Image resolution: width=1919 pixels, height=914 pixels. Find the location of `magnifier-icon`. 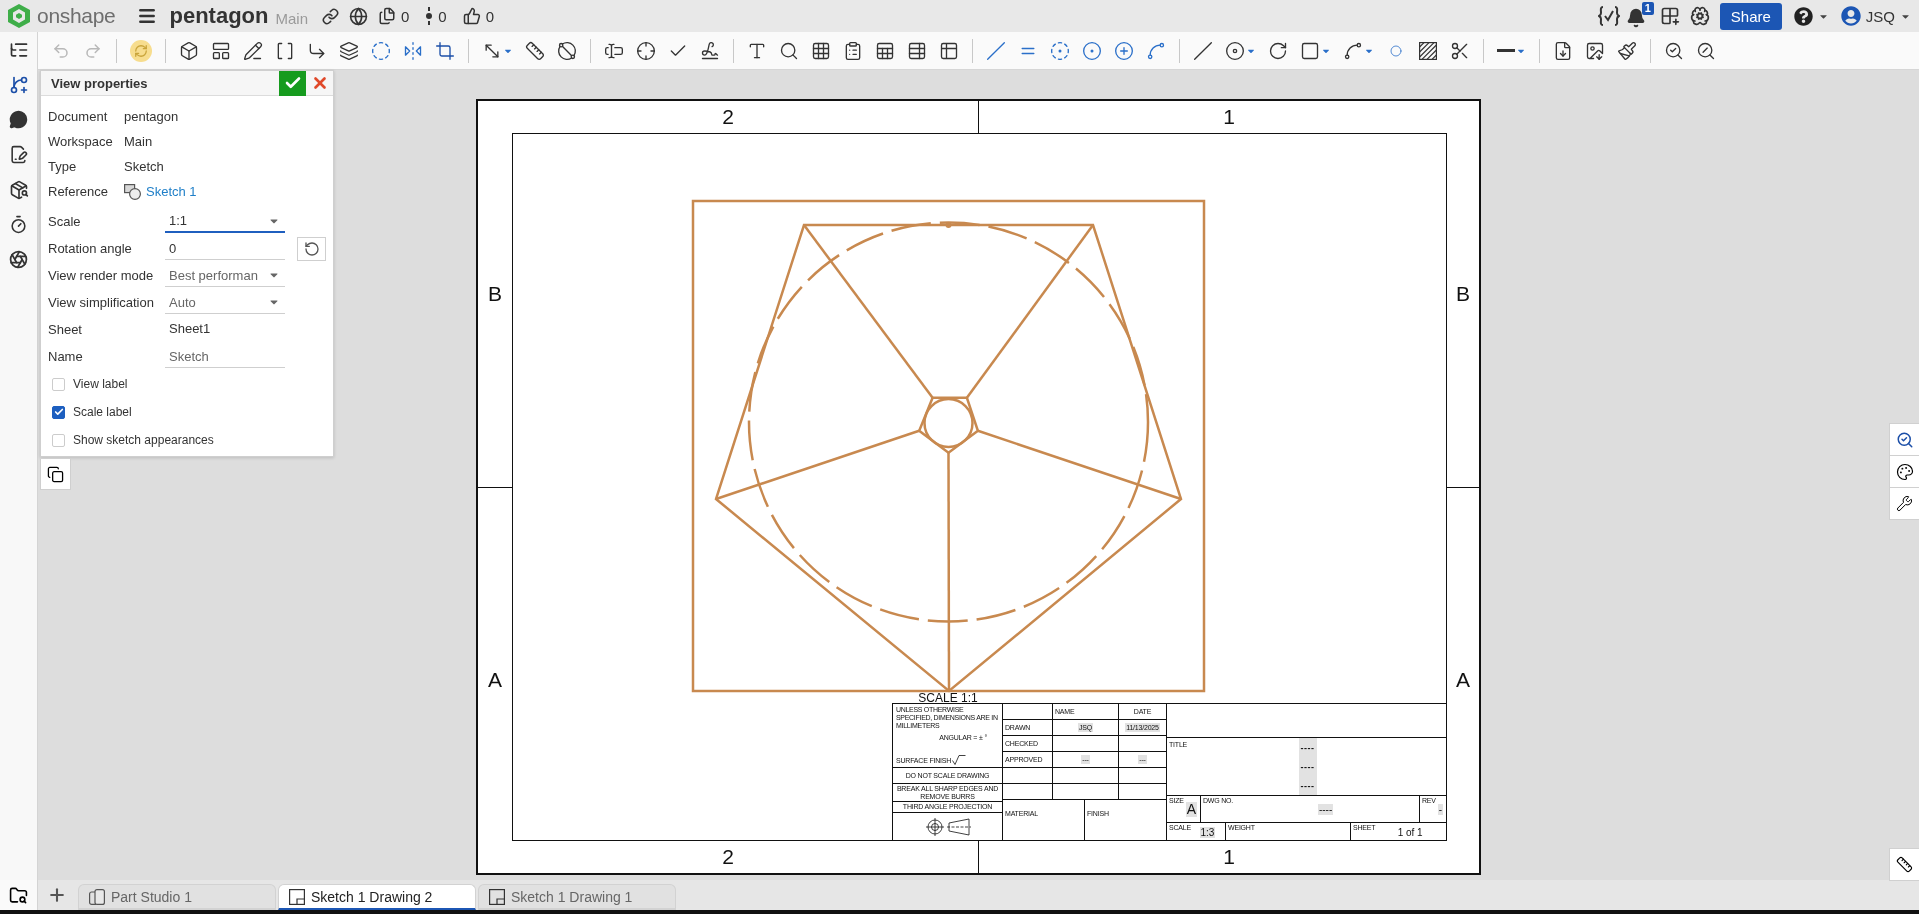

magnifier-icon is located at coordinates (789, 50).